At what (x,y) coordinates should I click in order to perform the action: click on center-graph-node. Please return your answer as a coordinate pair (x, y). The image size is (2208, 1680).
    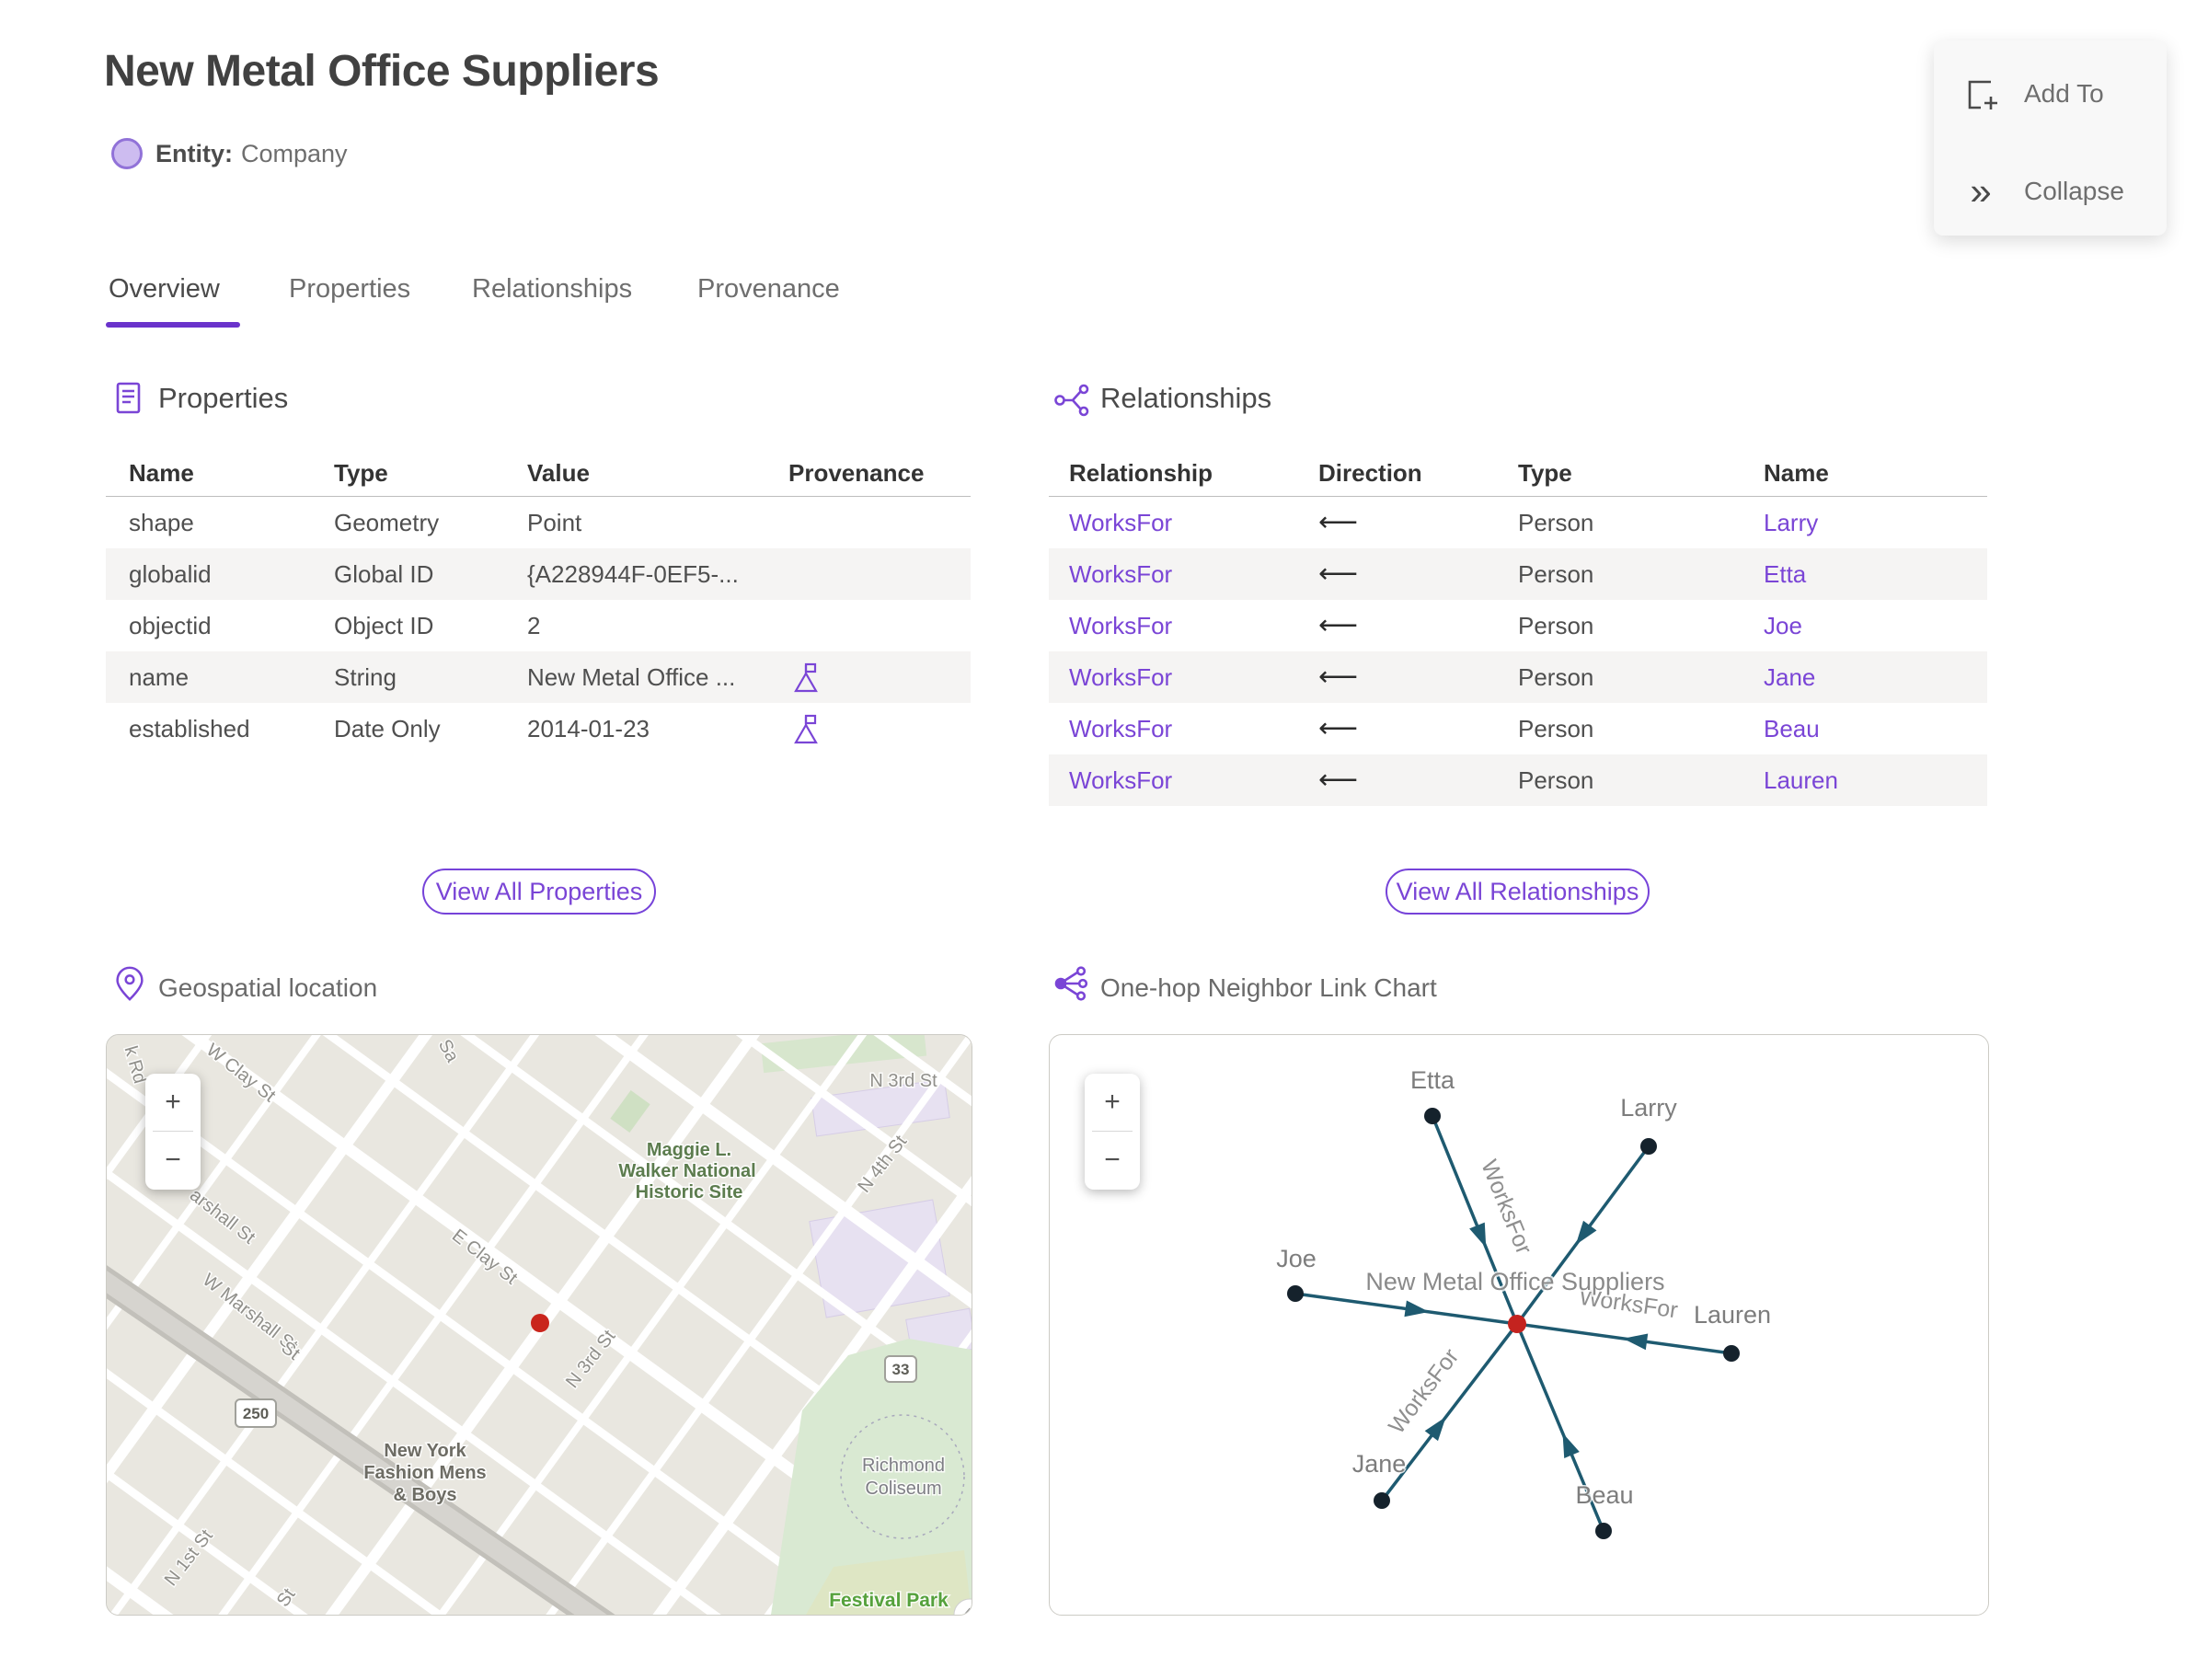
    Looking at the image, I should click on (1517, 1324).